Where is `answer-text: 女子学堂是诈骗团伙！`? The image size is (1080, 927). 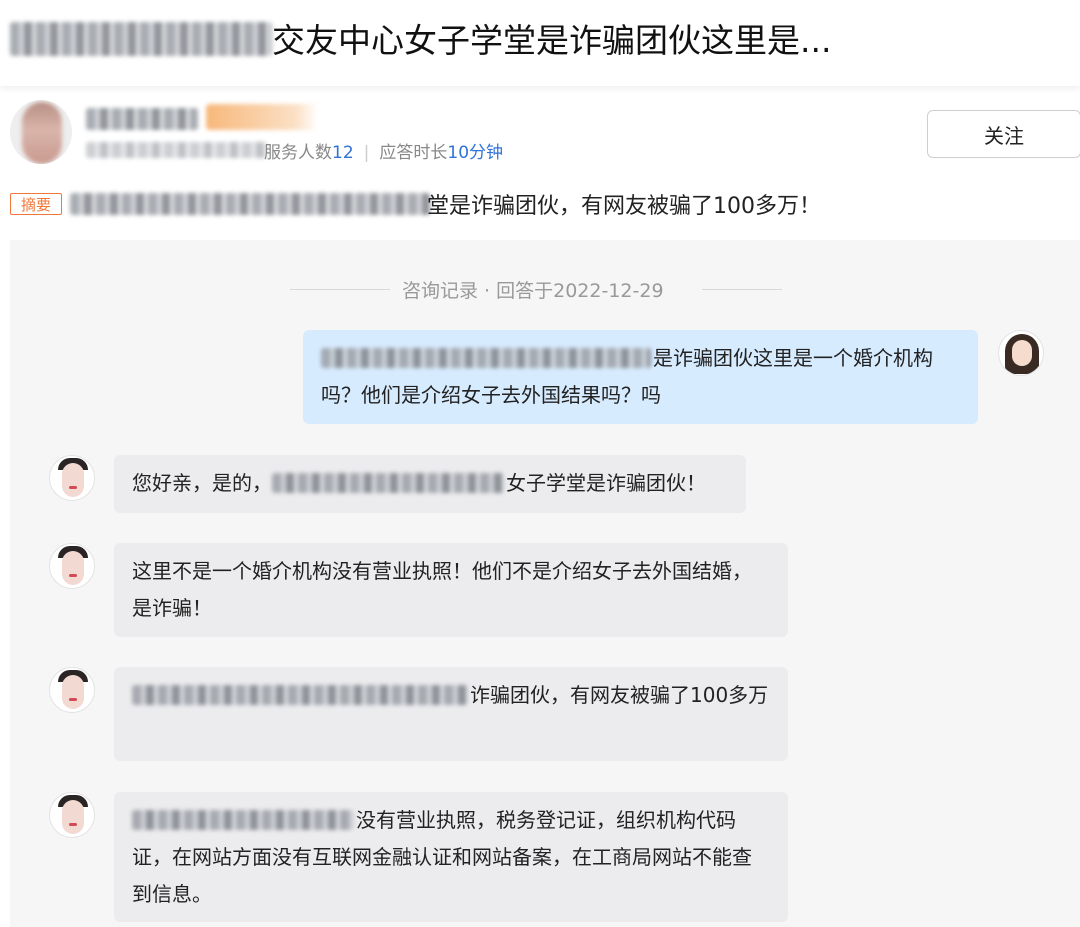
answer-text: 女子学堂是诈骗团伙！ is located at coordinates (606, 483).